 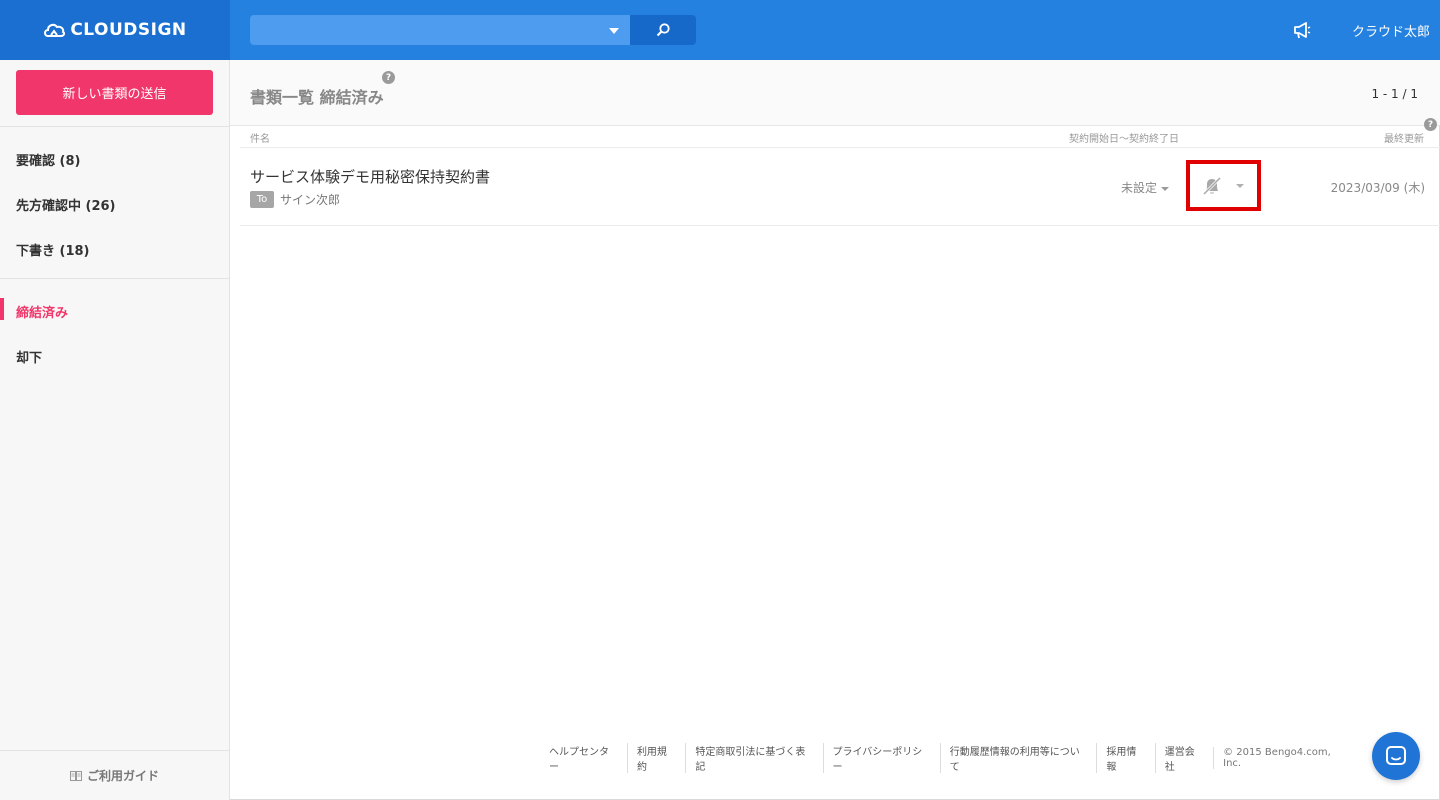 What do you see at coordinates (2, 309) in the screenshot?
I see `active-indicator` at bounding box center [2, 309].